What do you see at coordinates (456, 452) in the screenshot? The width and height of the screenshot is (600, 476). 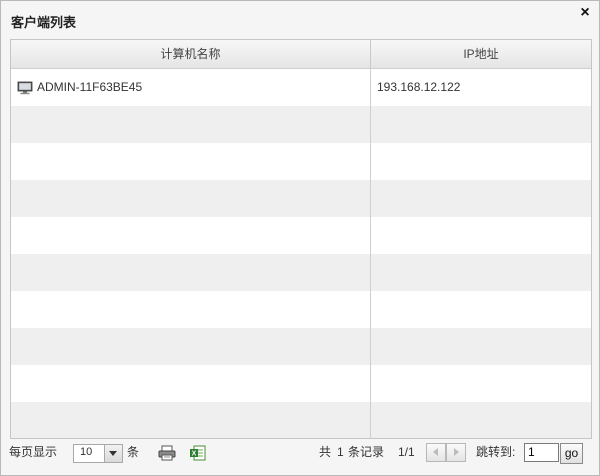 I see `next-page-button` at bounding box center [456, 452].